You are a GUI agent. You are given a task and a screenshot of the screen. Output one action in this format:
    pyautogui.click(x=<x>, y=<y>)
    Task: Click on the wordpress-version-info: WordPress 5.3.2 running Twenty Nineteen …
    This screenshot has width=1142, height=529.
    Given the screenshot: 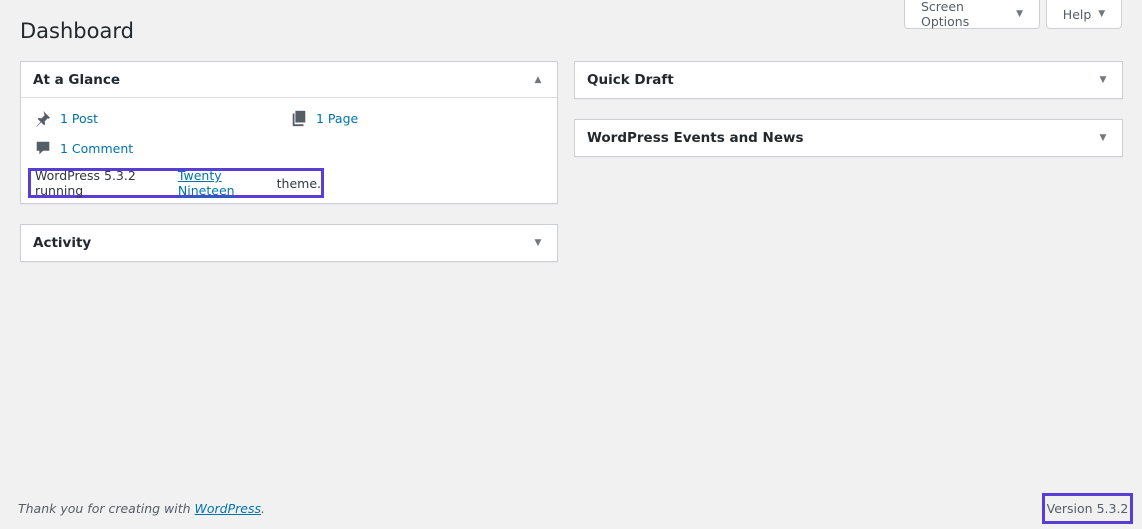 What is the action you would take?
    pyautogui.click(x=176, y=183)
    